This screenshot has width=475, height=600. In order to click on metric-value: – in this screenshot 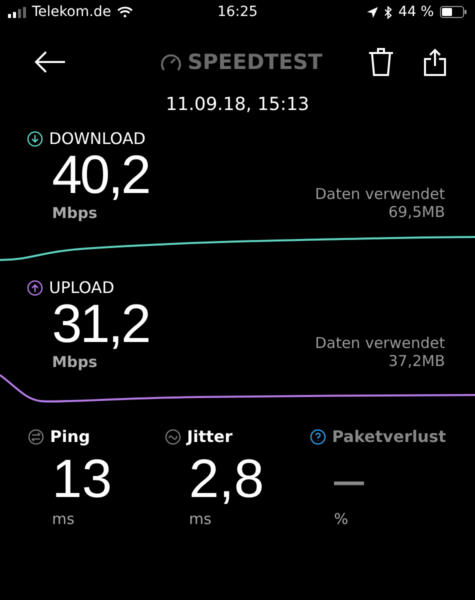, I will do `click(349, 479)`.